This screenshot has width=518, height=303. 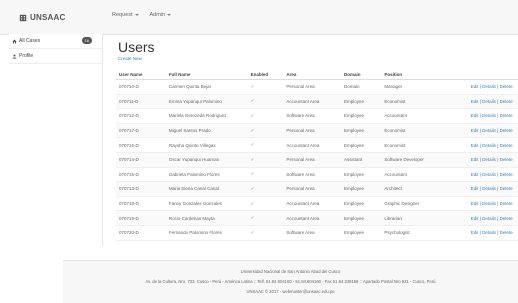 What do you see at coordinates (259, 17) in the screenshot?
I see `top-navbar: UNSAAC Request Admin` at bounding box center [259, 17].